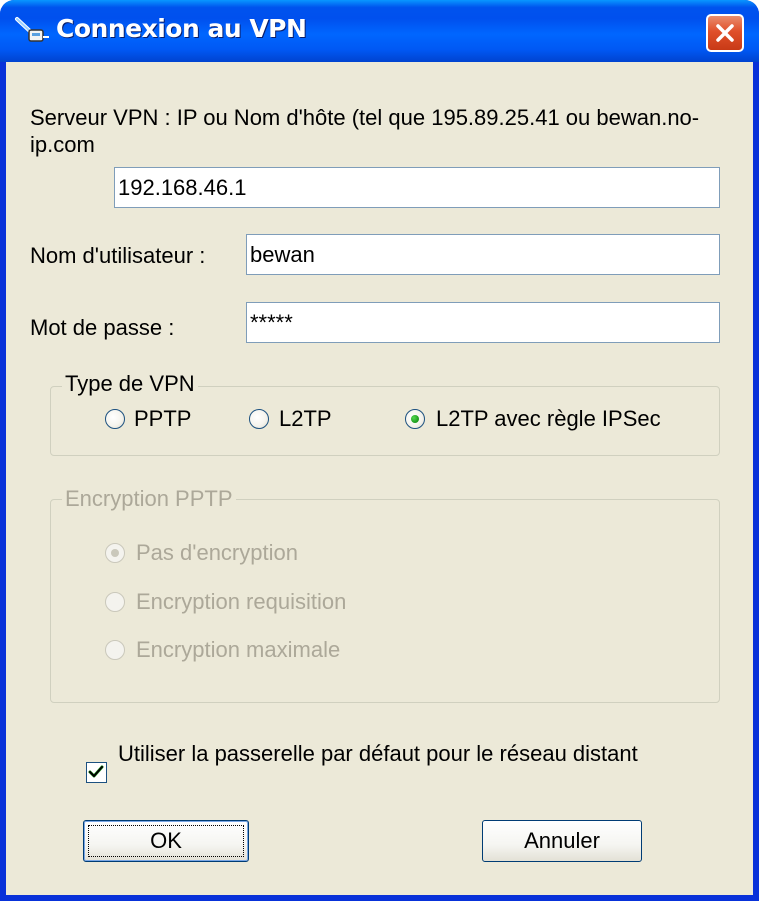 The image size is (759, 901). I want to click on radio-encryption-required, so click(115, 602).